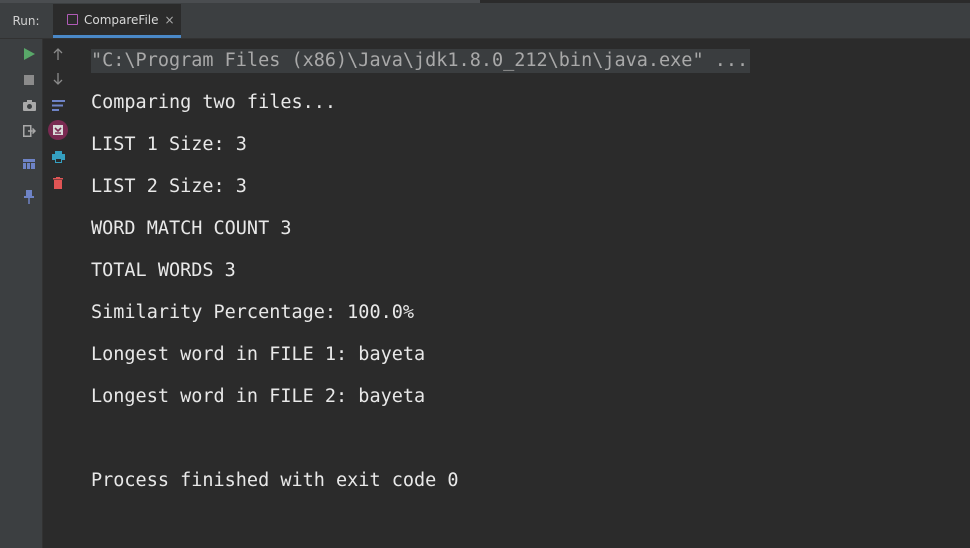  What do you see at coordinates (258, 396) in the screenshot?
I see `console-line: Longest word in FILE 2: bayeta` at bounding box center [258, 396].